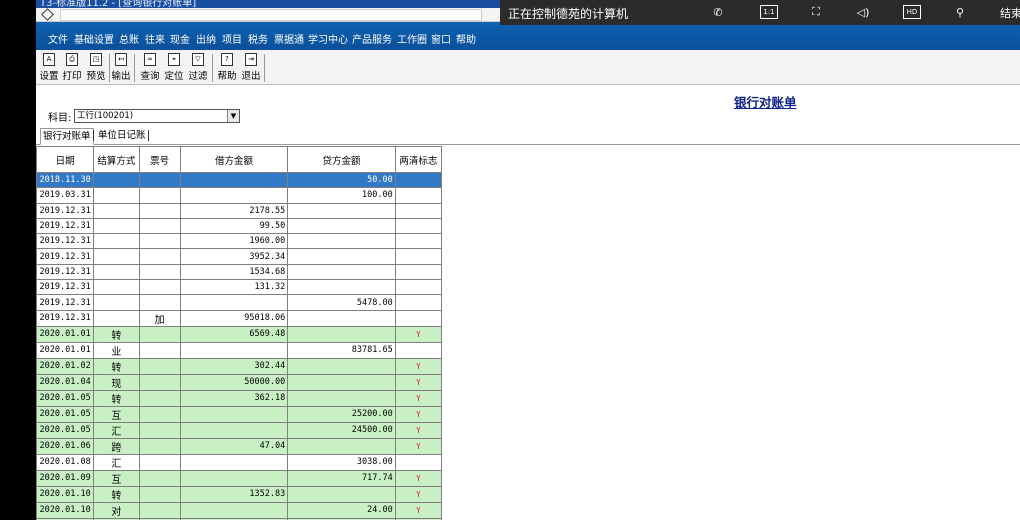 The width and height of the screenshot is (1020, 520). I want to click on cell-debit: 1960.00, so click(234, 241).